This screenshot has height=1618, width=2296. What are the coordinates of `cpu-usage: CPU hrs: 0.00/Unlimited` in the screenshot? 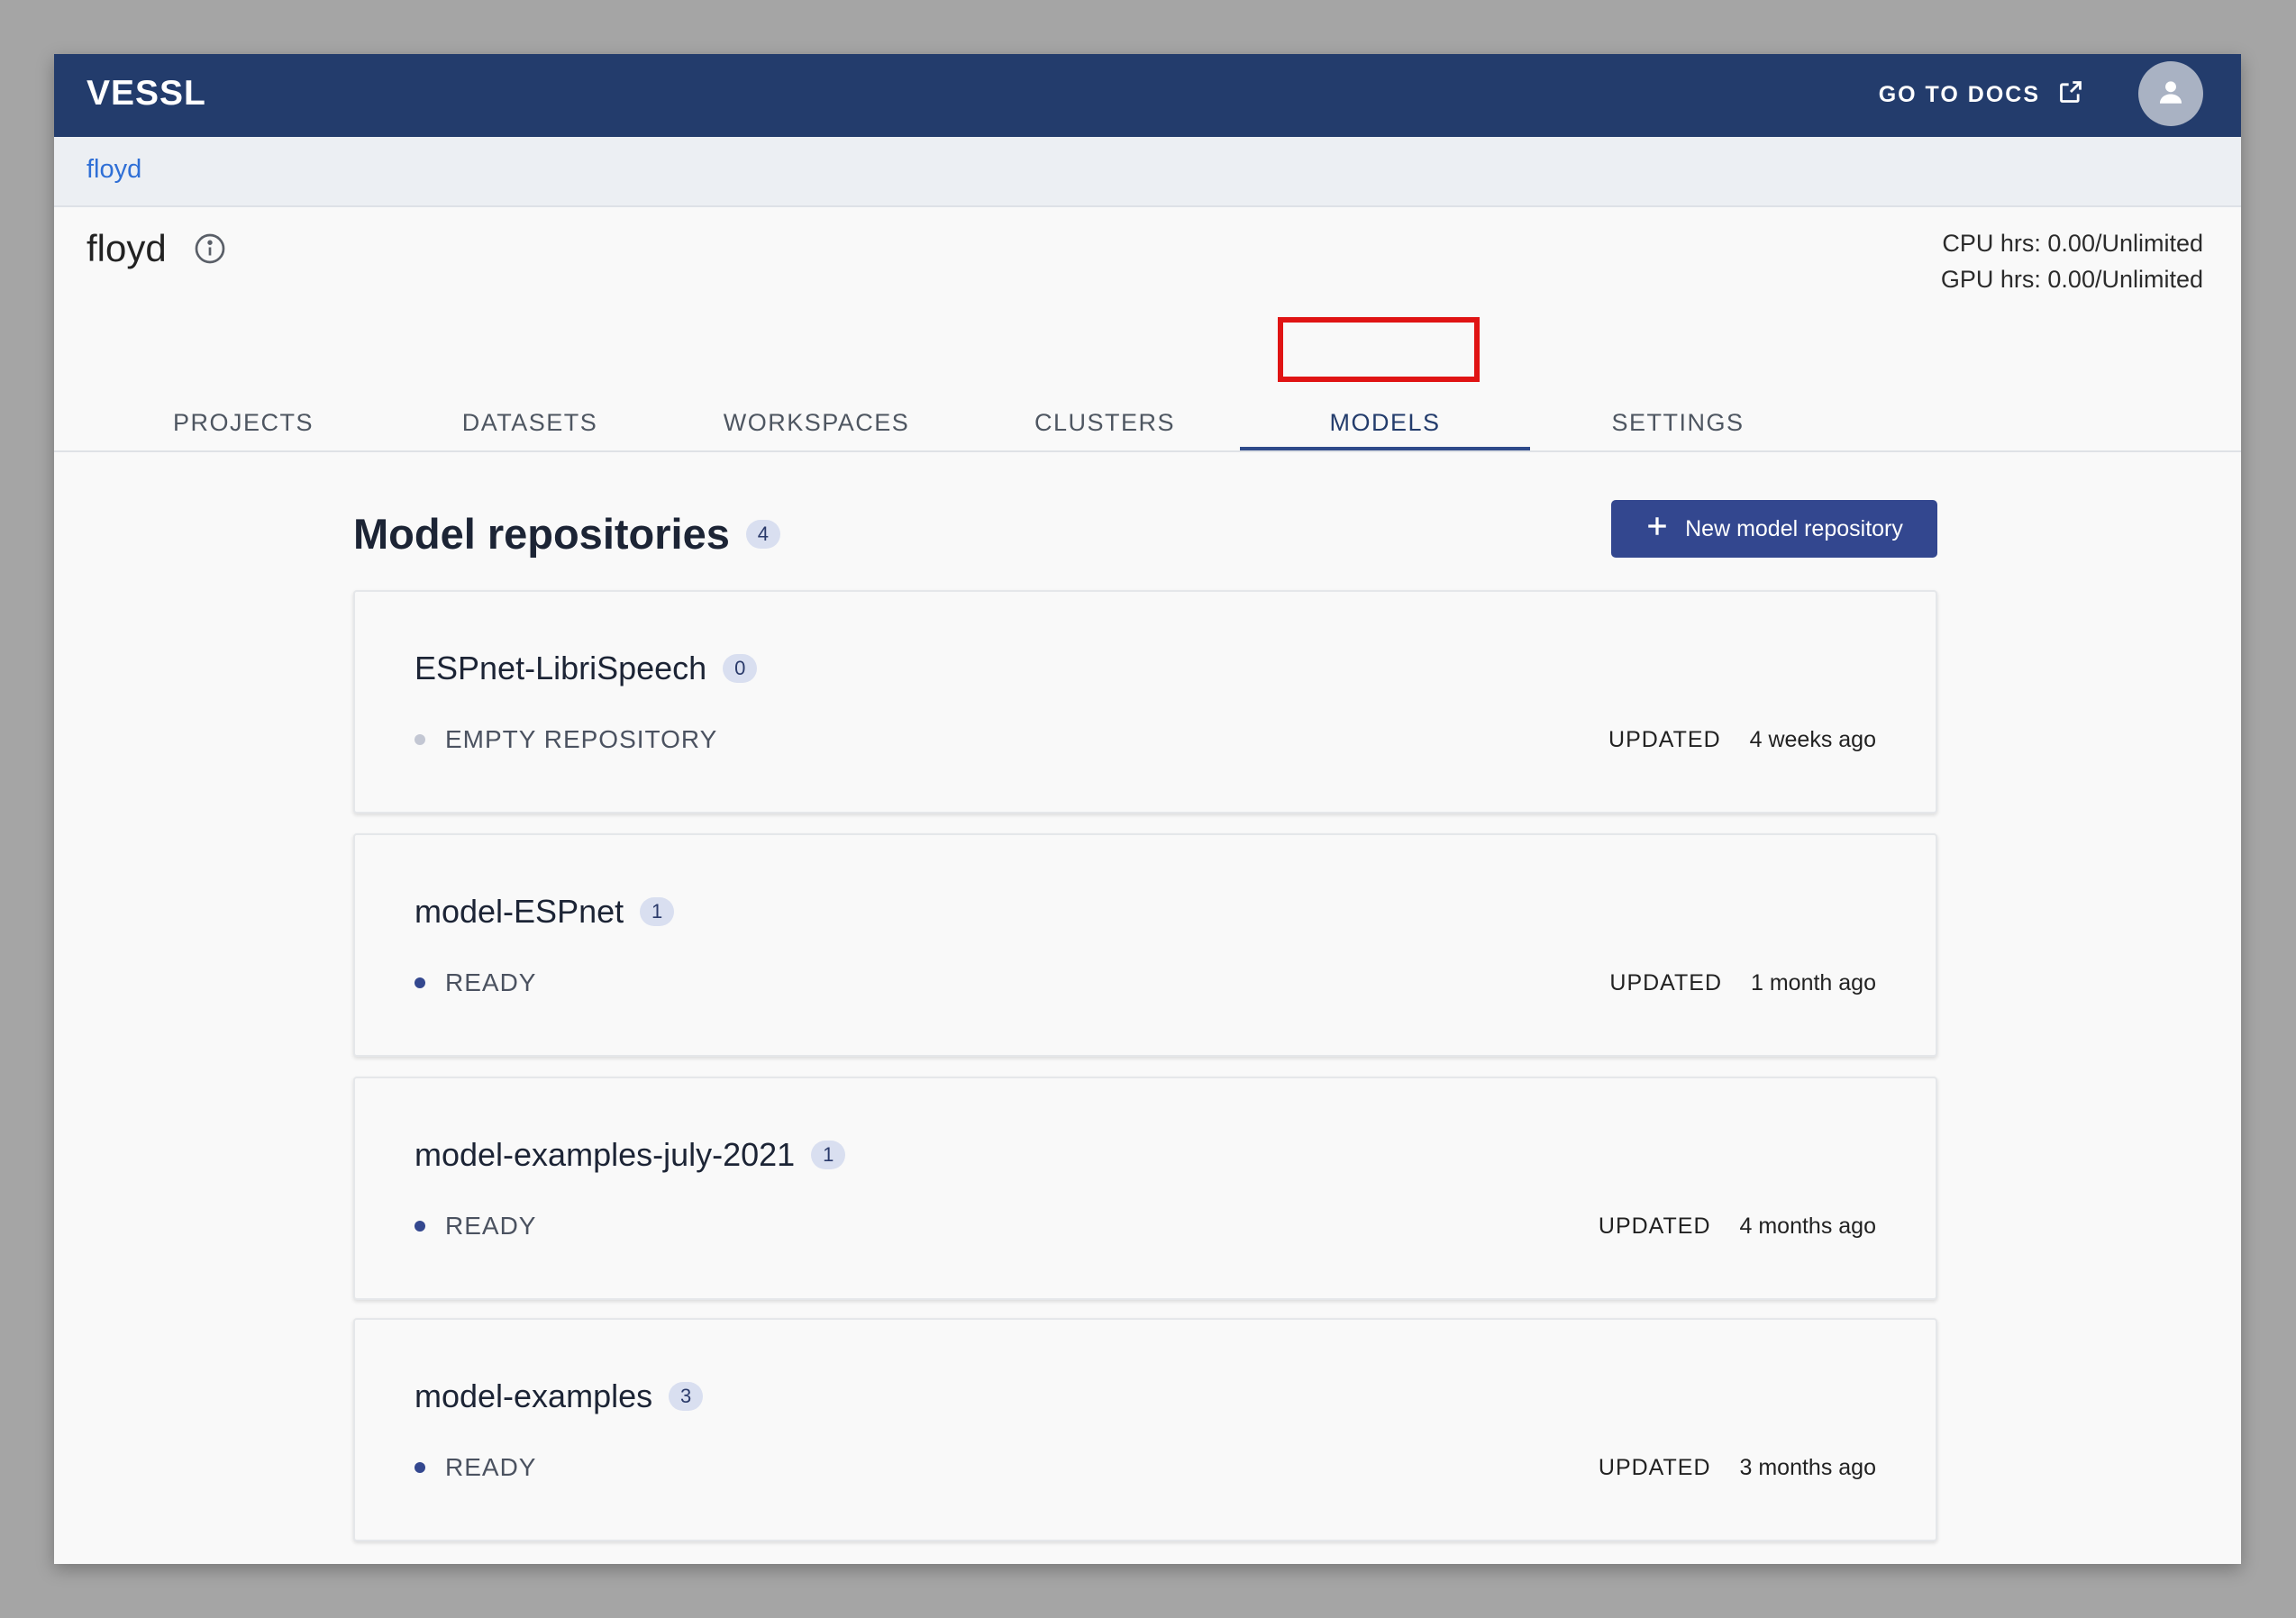 It's located at (2073, 243).